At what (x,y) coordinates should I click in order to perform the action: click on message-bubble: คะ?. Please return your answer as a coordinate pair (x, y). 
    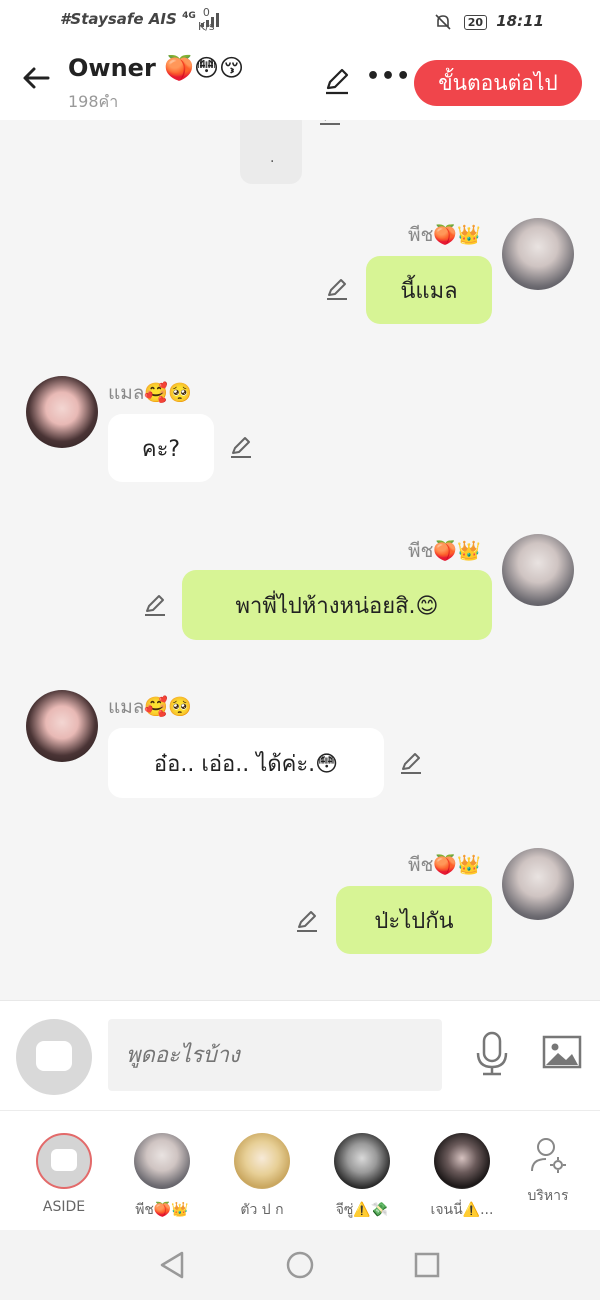
    Looking at the image, I should click on (161, 448).